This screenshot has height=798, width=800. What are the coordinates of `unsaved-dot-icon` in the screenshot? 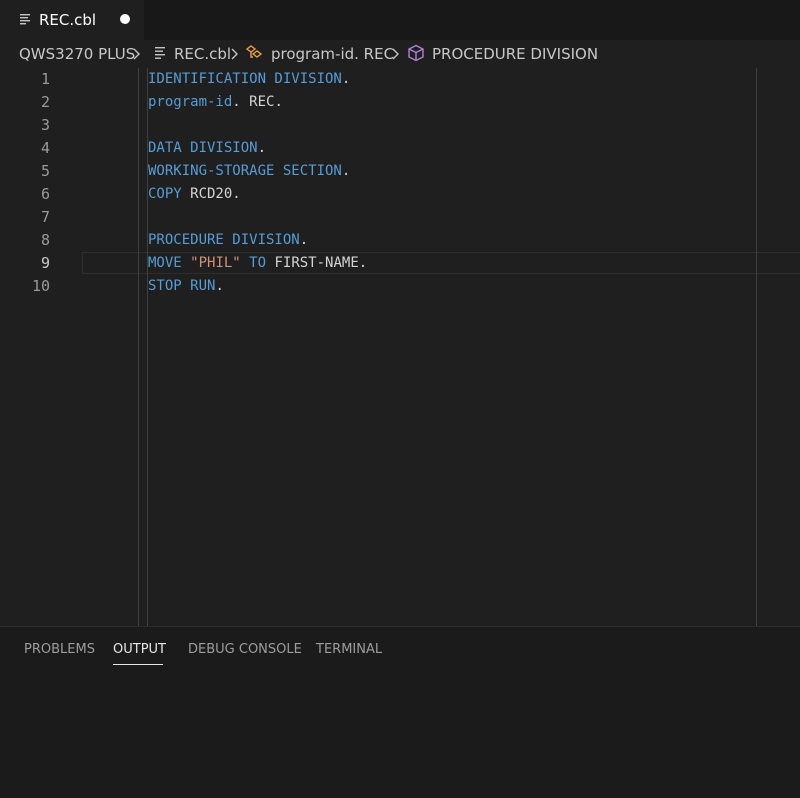 It's located at (125, 19).